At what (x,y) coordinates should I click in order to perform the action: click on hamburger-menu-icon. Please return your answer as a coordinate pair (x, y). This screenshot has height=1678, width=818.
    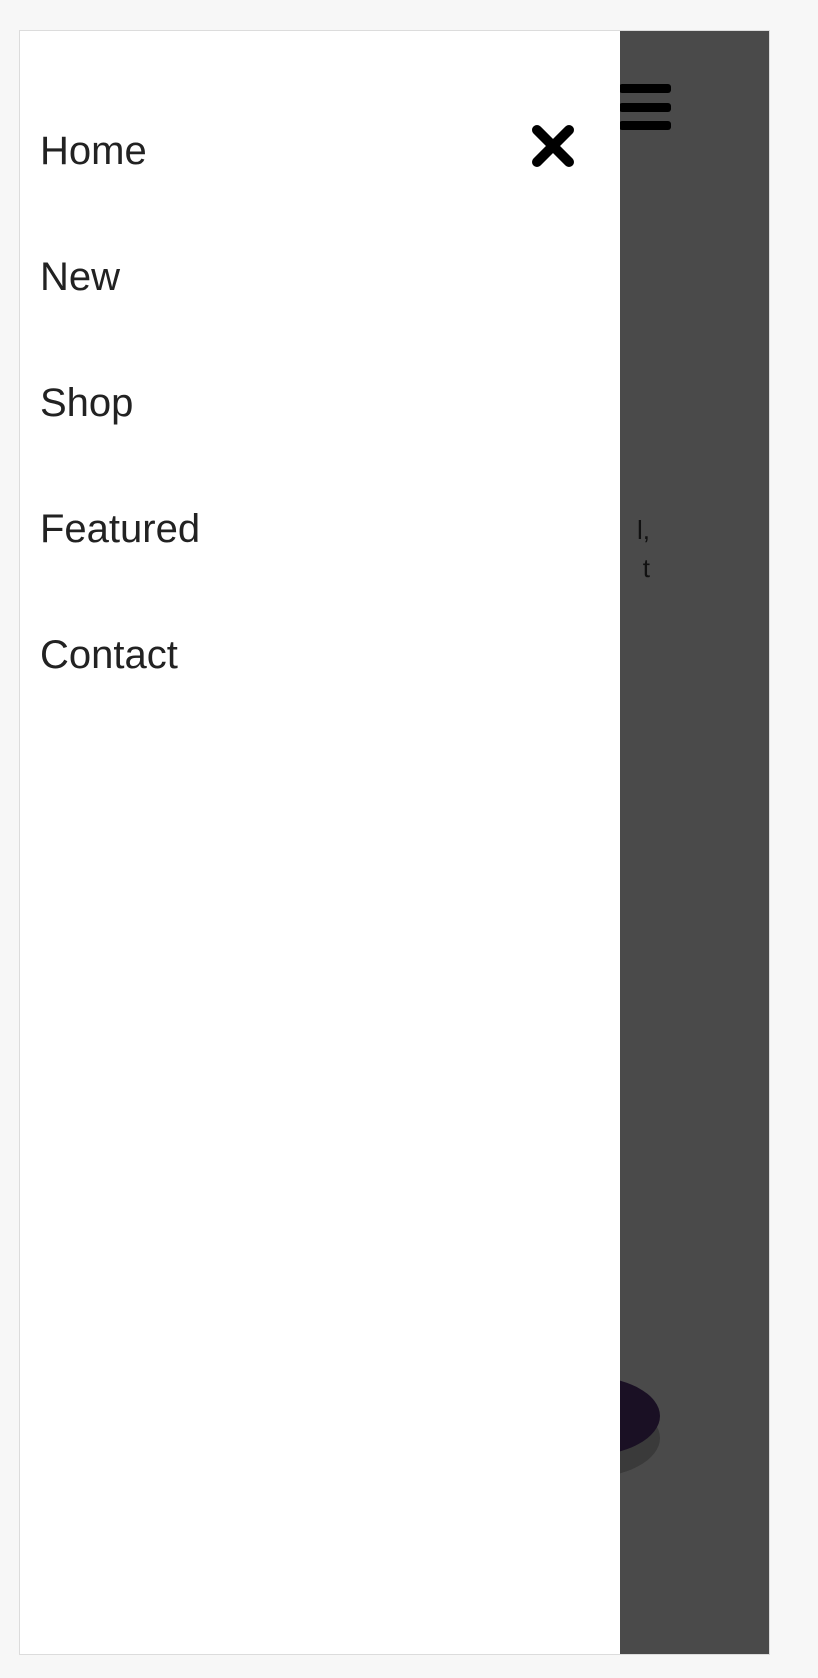
    Looking at the image, I should click on (645, 107).